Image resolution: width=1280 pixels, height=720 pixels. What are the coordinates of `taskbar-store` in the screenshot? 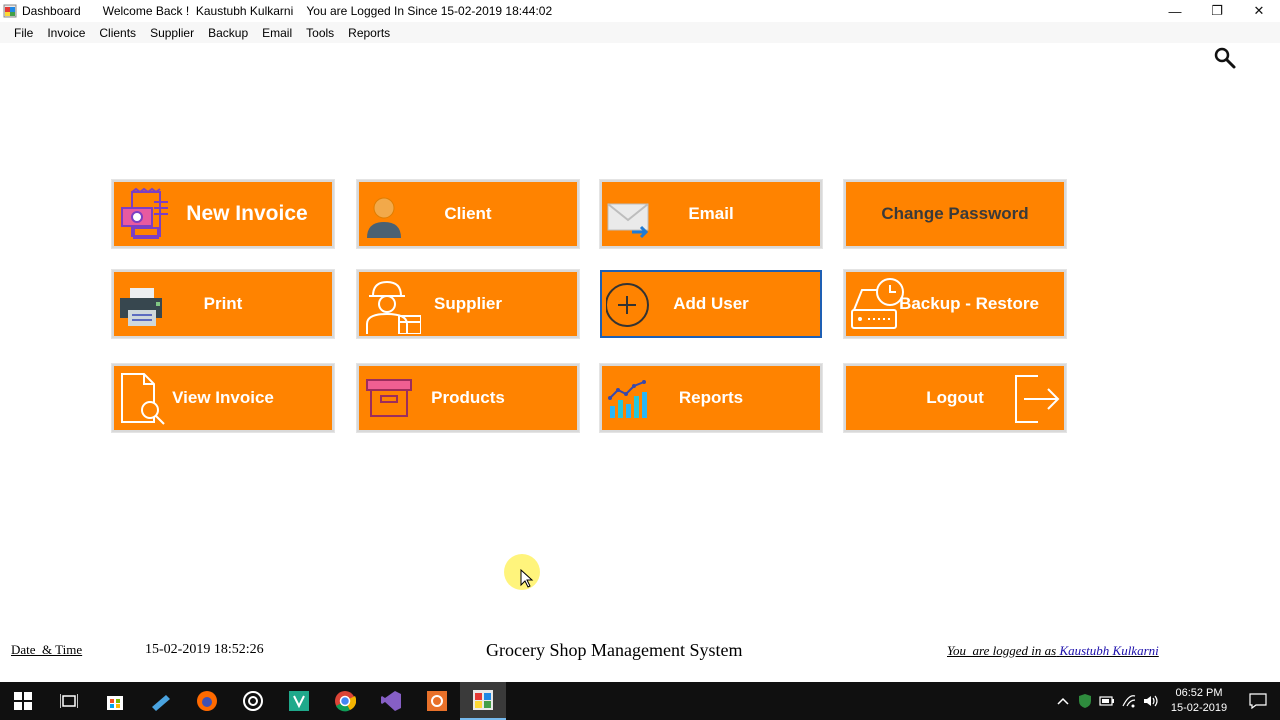 It's located at (115, 701).